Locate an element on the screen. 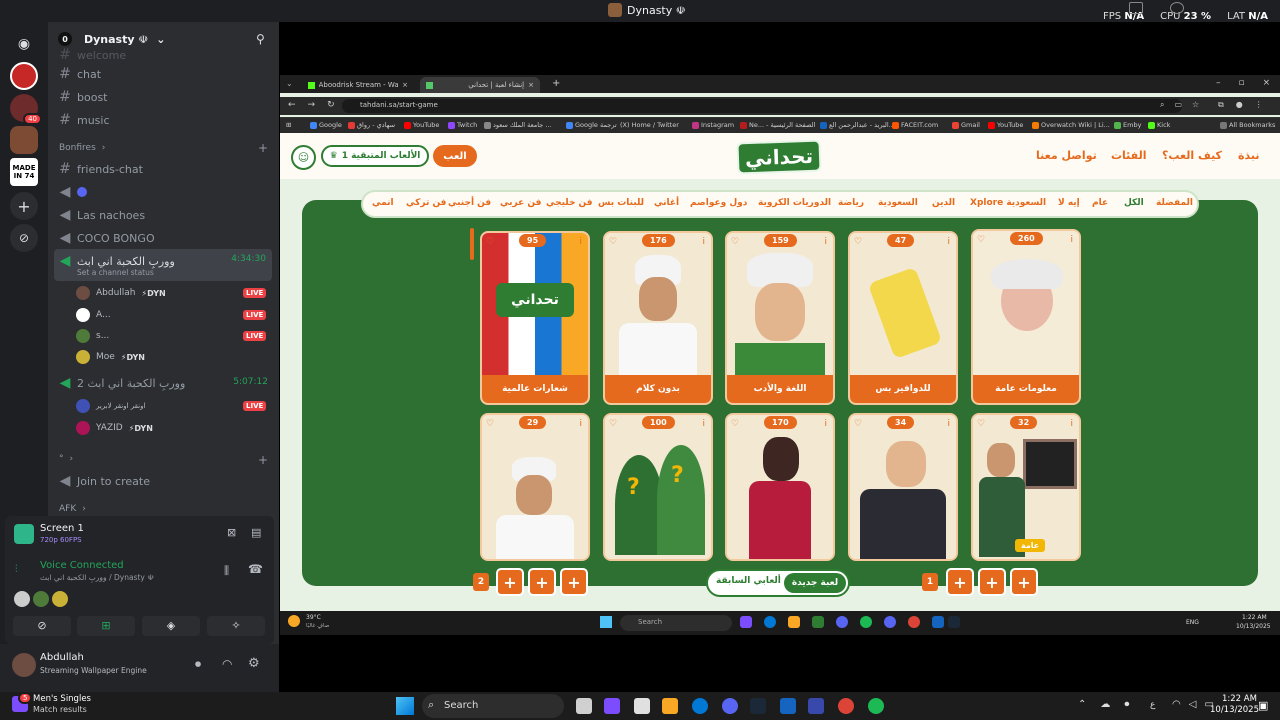 The width and height of the screenshot is (1280, 720). voice-status: Voice Connected is located at coordinates (82, 565).